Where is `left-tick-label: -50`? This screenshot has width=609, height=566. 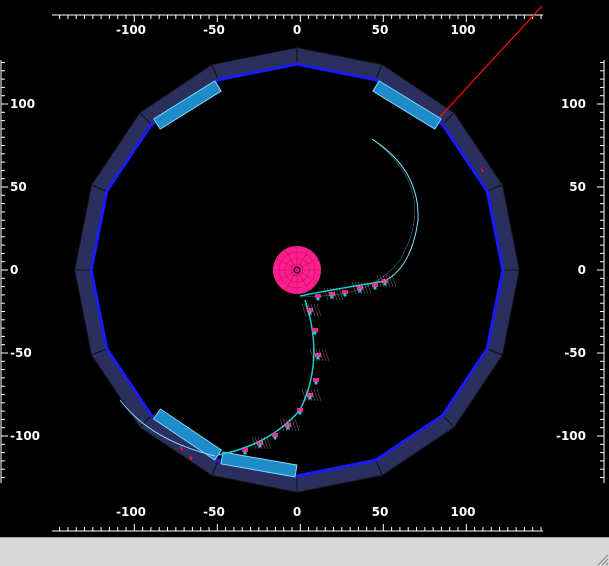 left-tick-label: -50 is located at coordinates (21, 353).